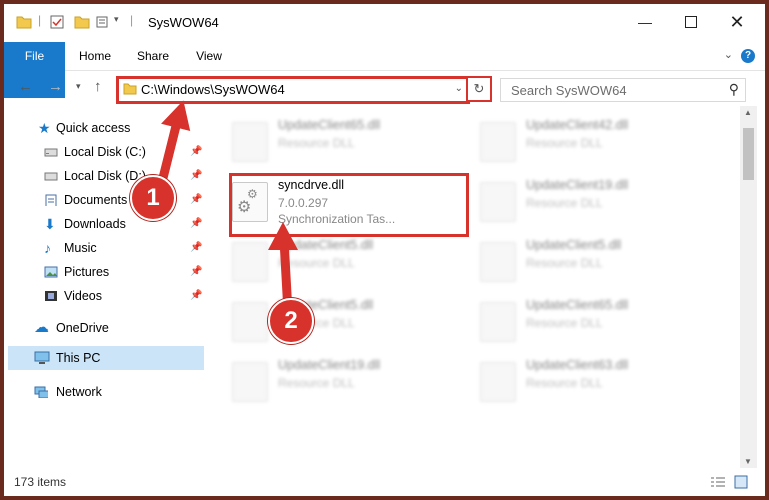 This screenshot has width=769, height=500. What do you see at coordinates (176, 115) in the screenshot?
I see `arrow-1-head` at bounding box center [176, 115].